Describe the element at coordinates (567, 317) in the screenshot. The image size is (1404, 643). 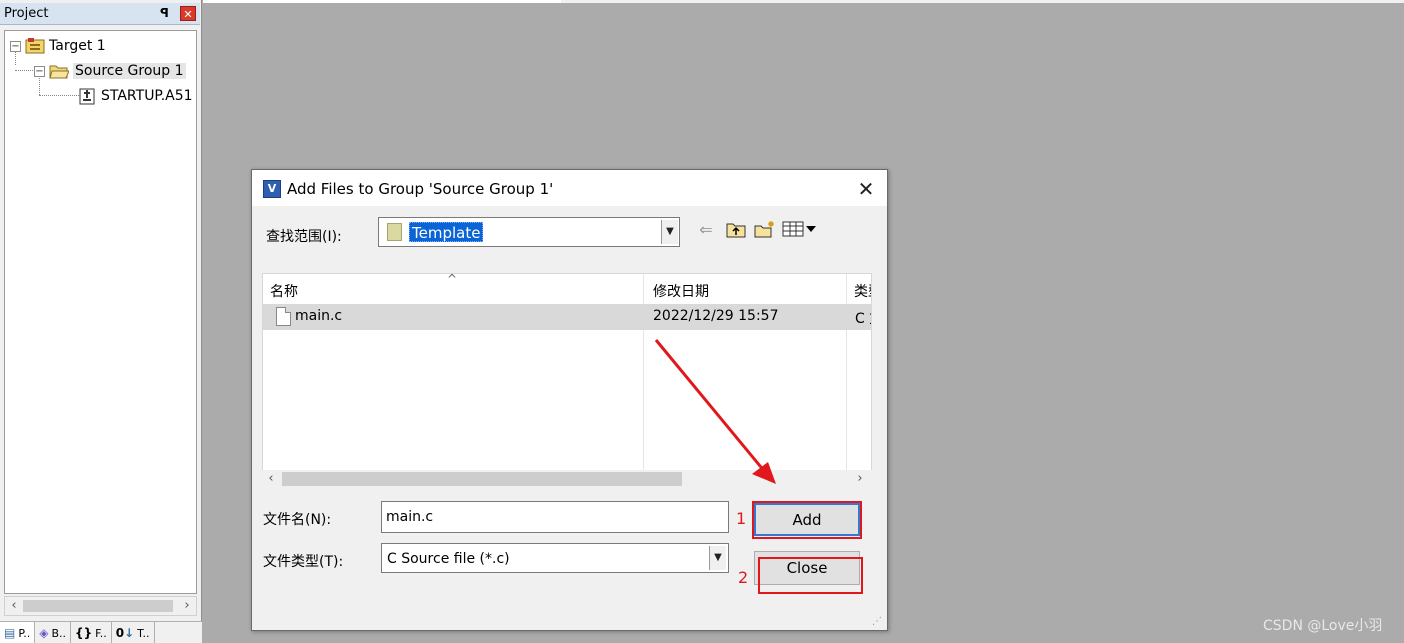
I see `file-row: main.c 2022/12/29 15:57 C 文件` at that location.